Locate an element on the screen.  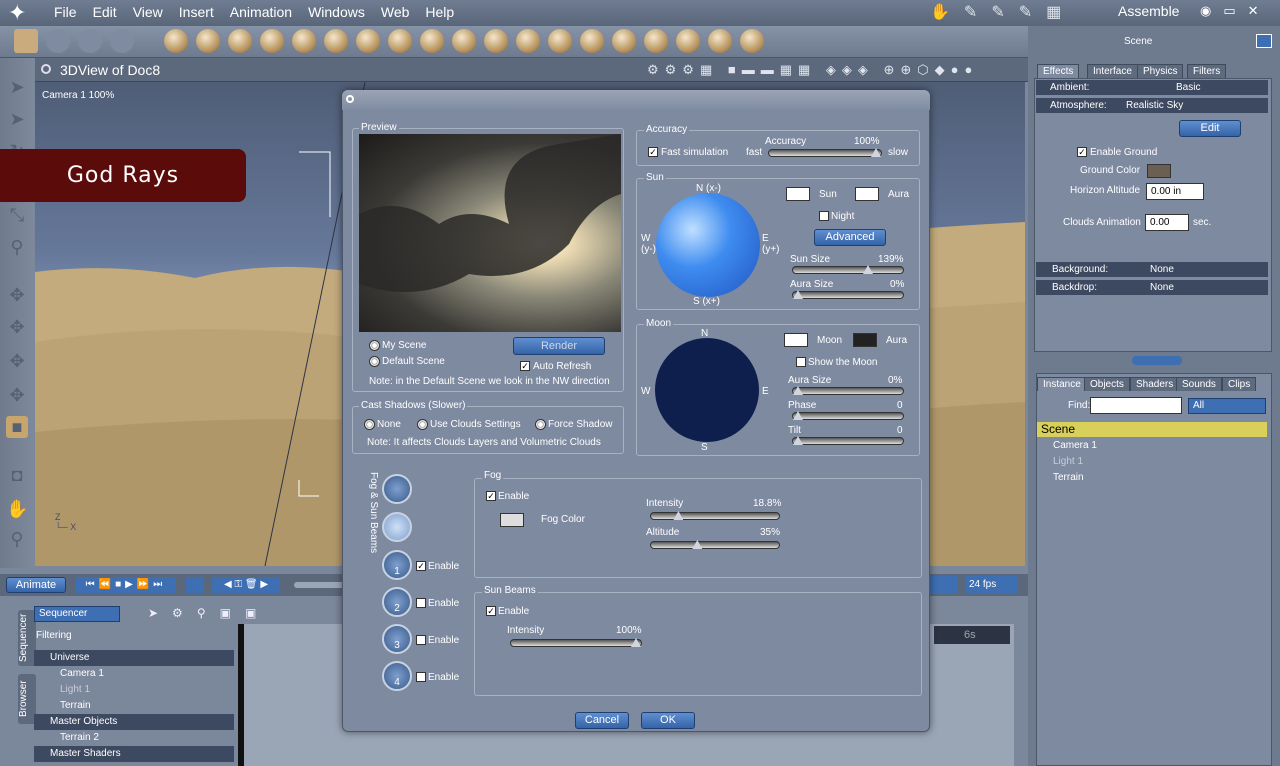
sun-position-orb is located at coordinates (708, 245).